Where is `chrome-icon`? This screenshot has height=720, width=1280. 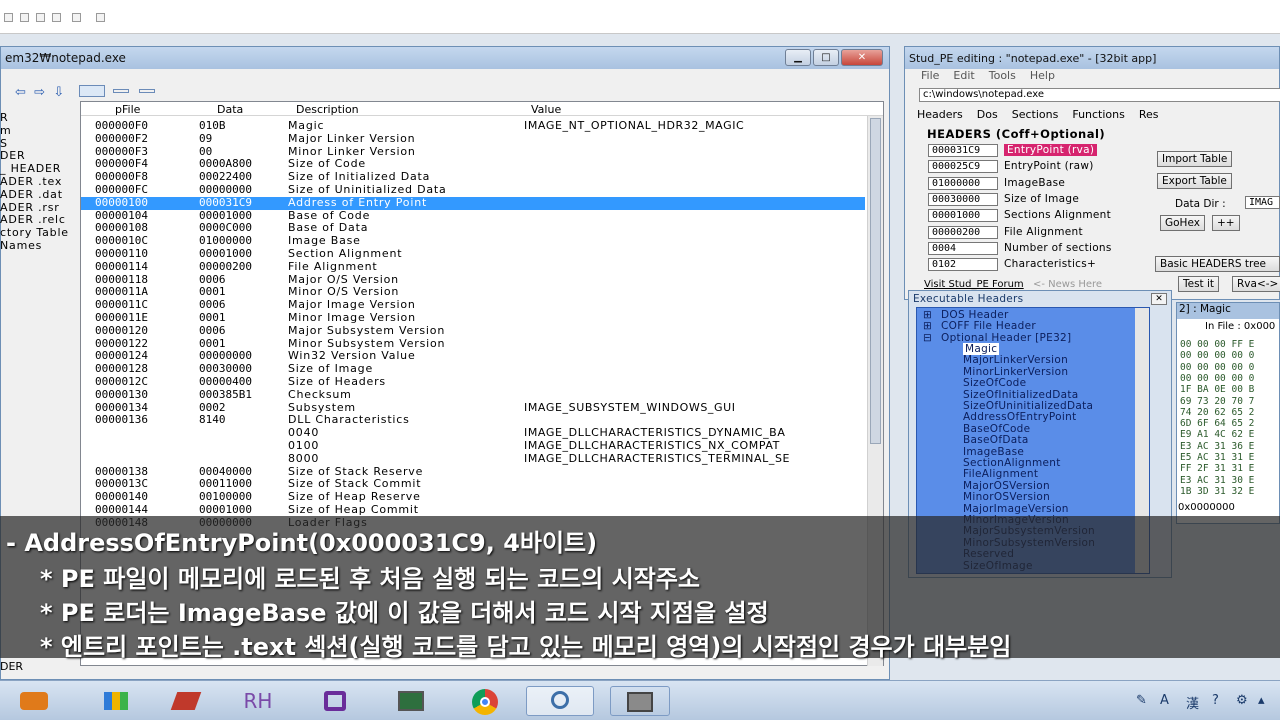 chrome-icon is located at coordinates (486, 701).